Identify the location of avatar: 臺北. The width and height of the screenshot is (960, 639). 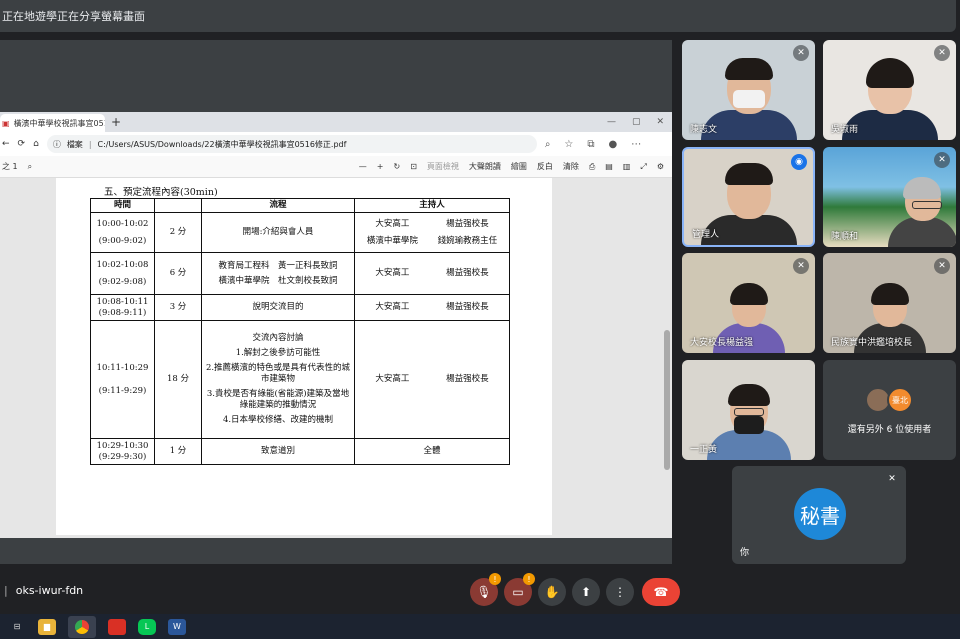
(900, 400).